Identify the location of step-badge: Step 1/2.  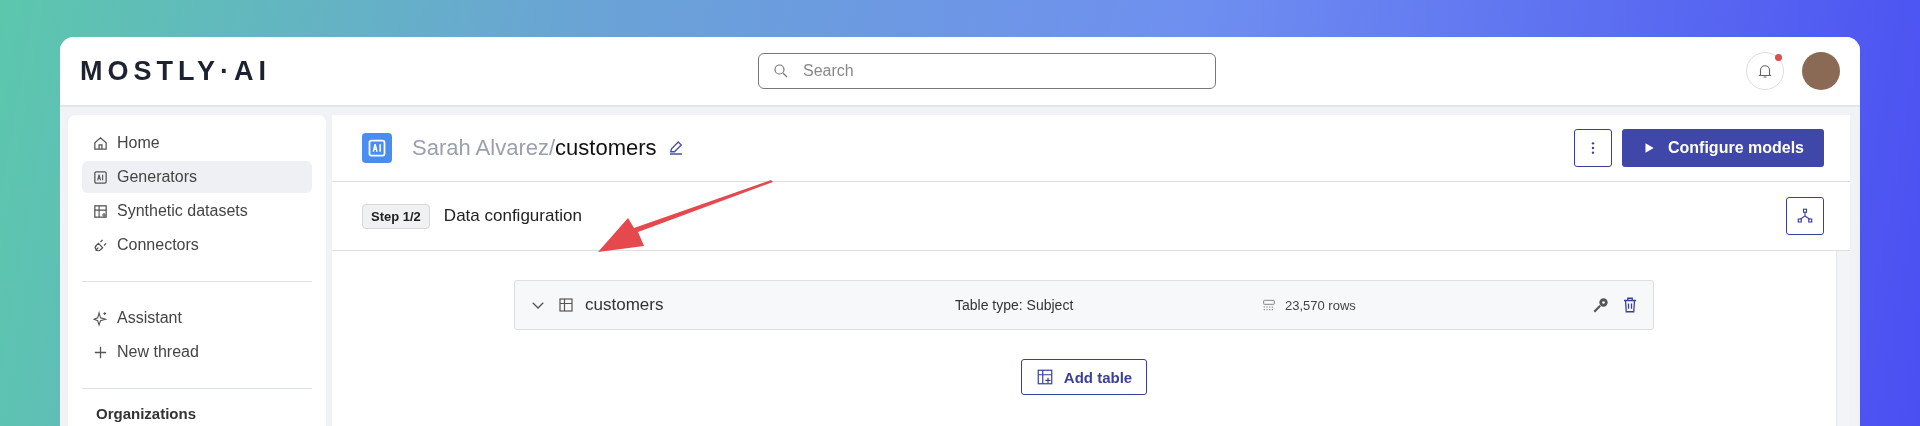
(396, 216).